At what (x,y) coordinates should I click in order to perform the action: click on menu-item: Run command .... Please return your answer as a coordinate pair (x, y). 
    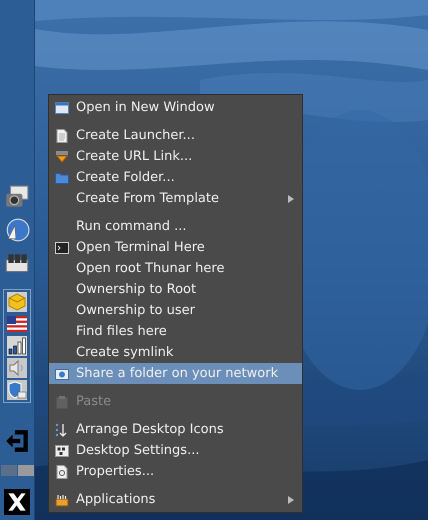
    Looking at the image, I should click on (175, 226).